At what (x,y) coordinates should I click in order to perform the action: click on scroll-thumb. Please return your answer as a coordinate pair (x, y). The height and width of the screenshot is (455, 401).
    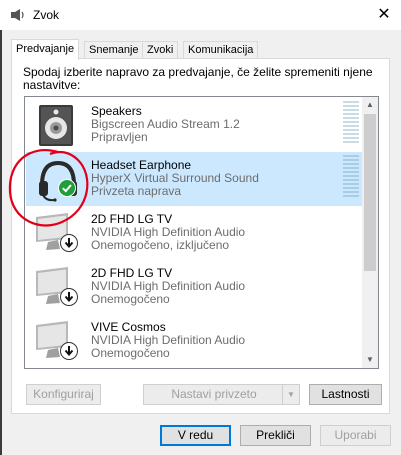
    Looking at the image, I should click on (370, 192).